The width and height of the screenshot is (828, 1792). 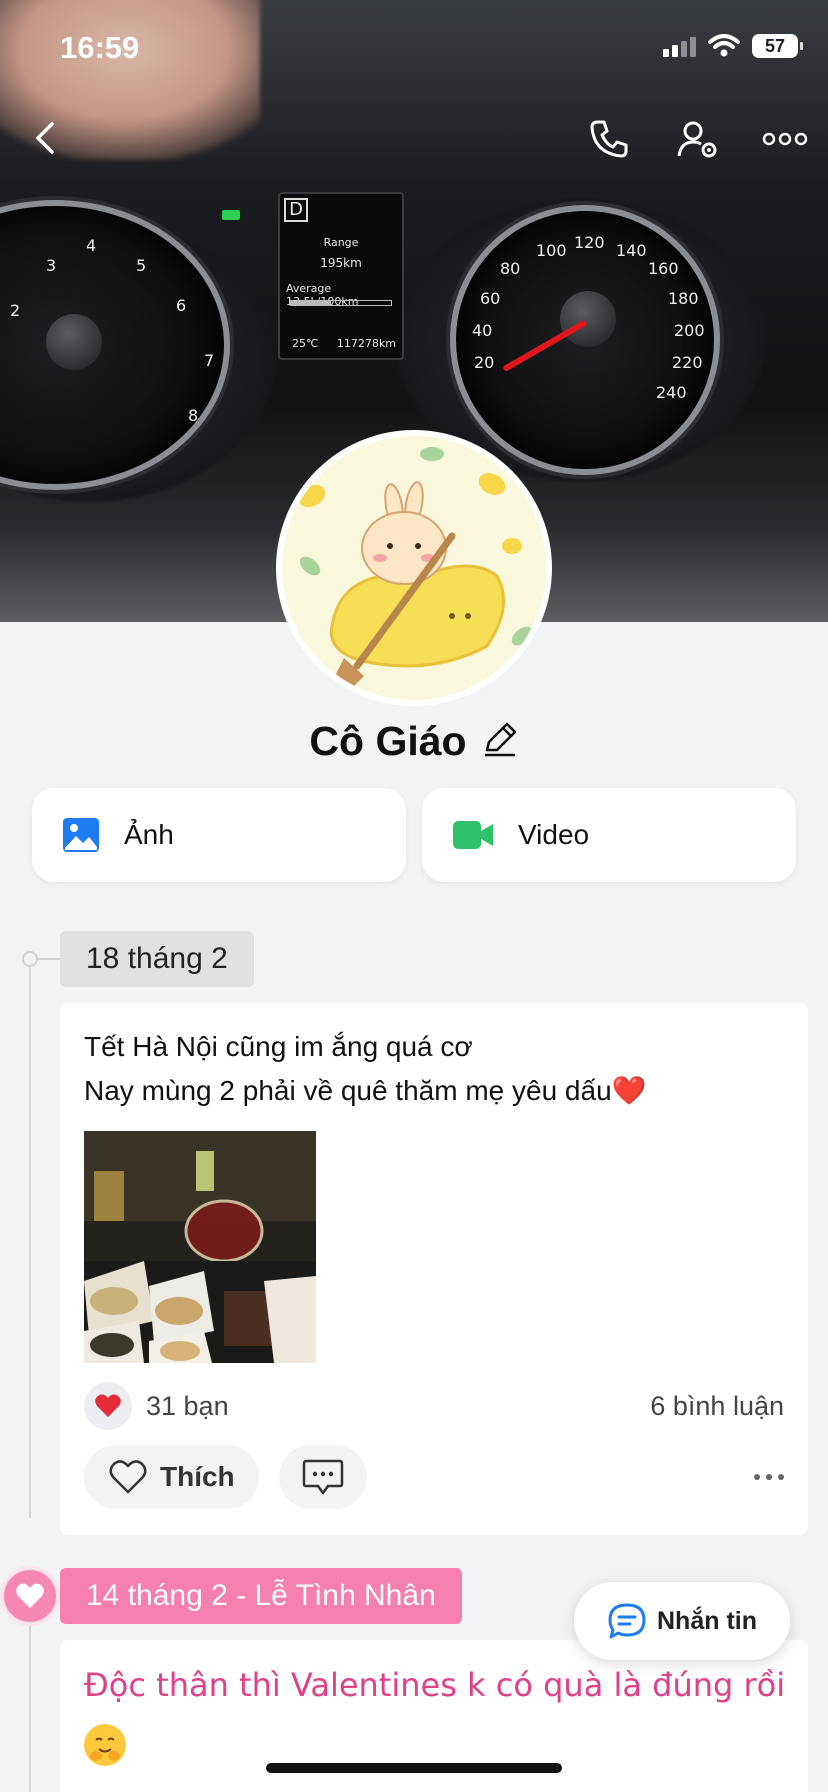 What do you see at coordinates (231, 215) in the screenshot?
I see `cover-indicator-led` at bounding box center [231, 215].